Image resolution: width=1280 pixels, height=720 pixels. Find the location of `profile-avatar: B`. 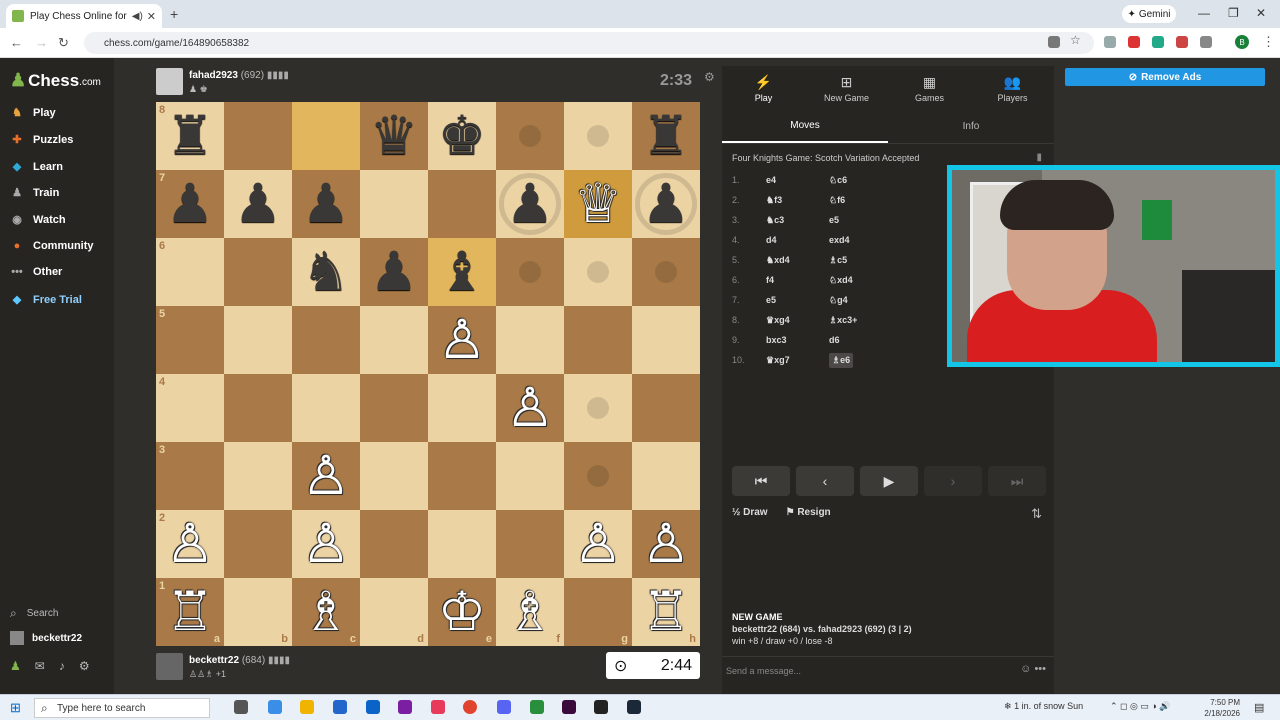

profile-avatar: B is located at coordinates (1242, 42).